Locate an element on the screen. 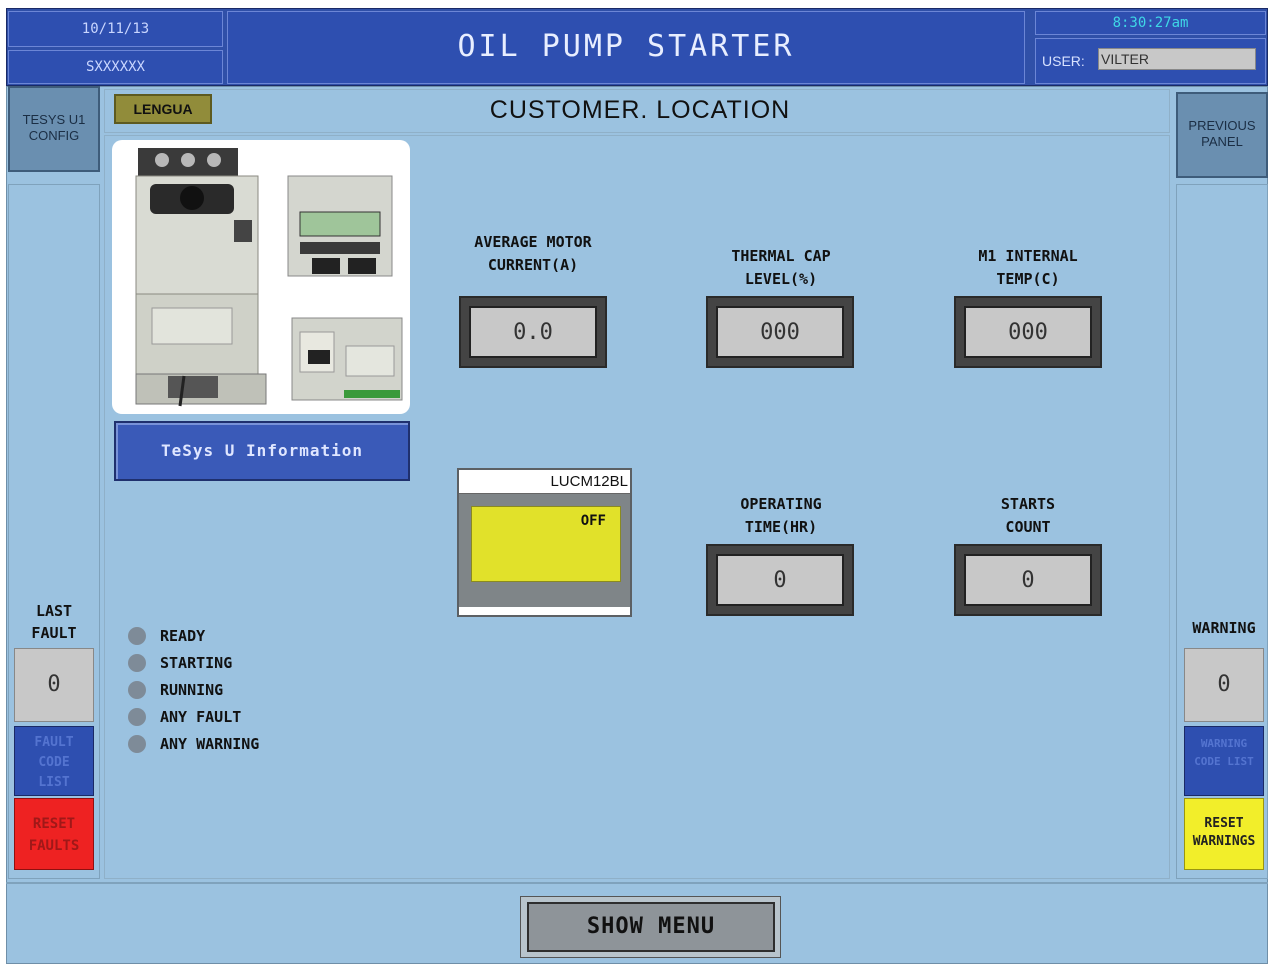 The height and width of the screenshot is (965, 1270). operating-time-readout: 0 is located at coordinates (780, 580).